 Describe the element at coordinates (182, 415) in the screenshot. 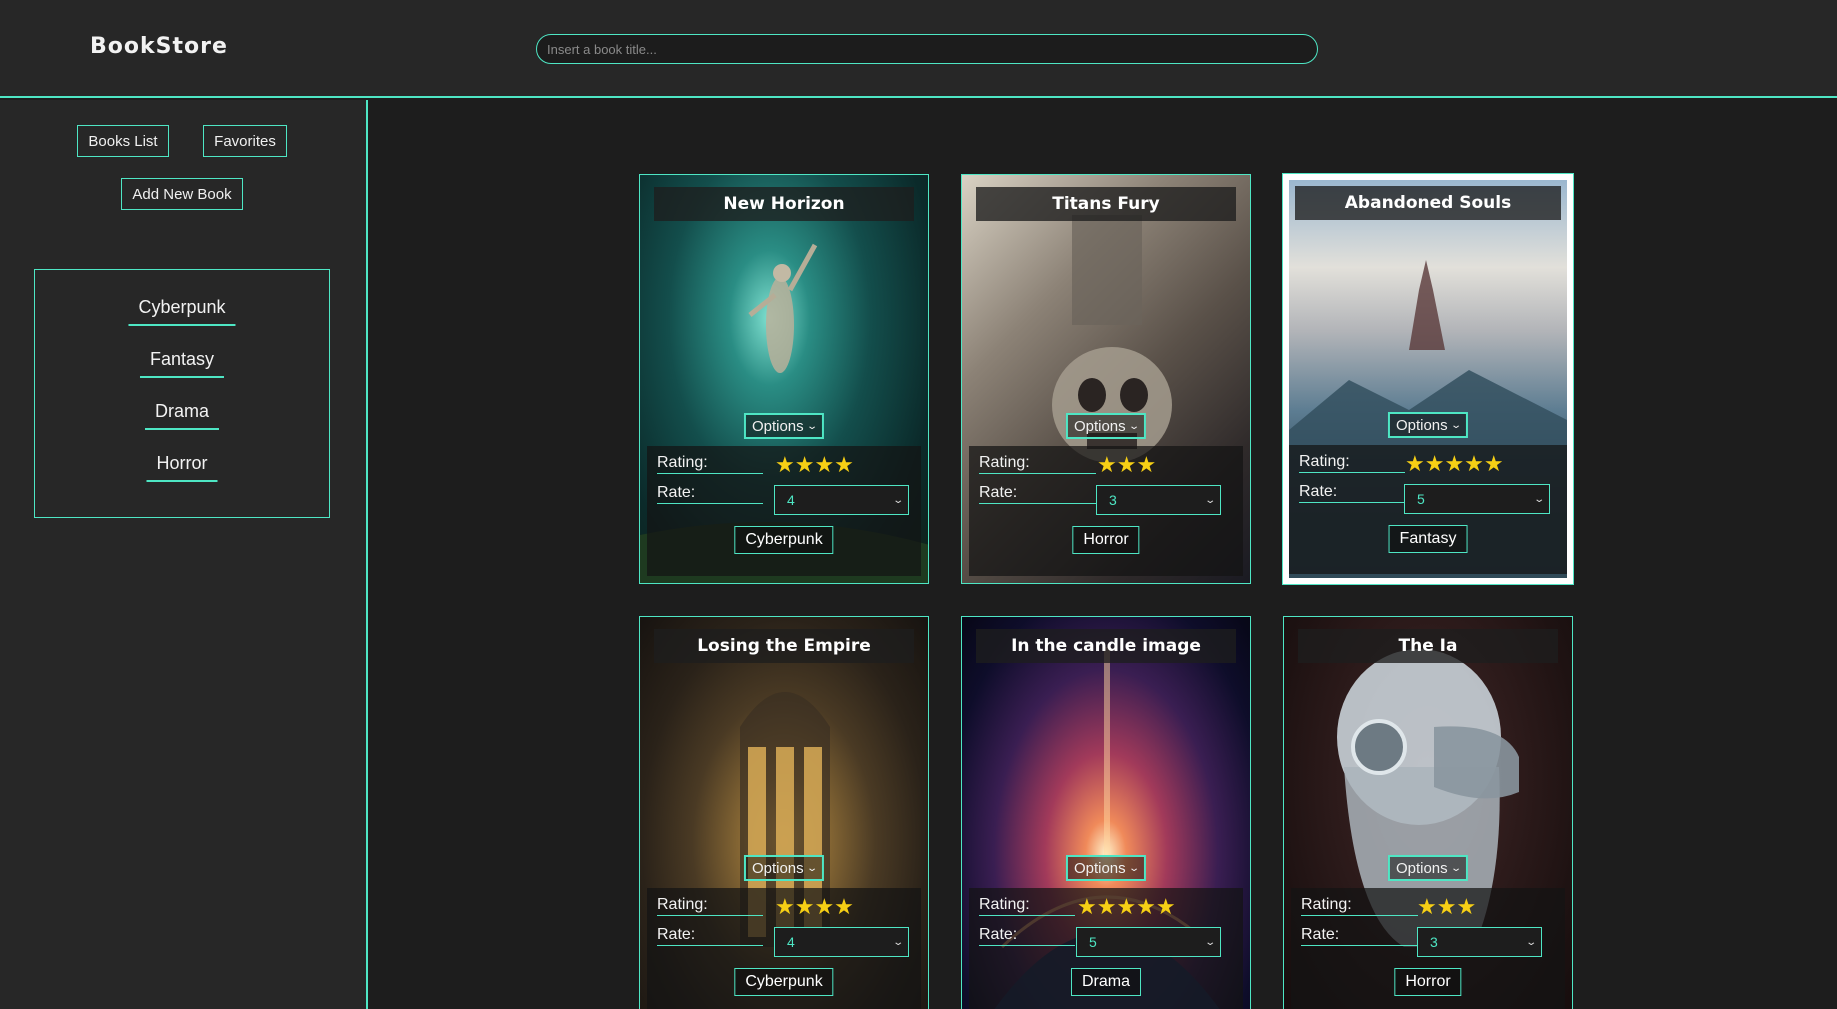

I see `genre-link-drama: Drama` at that location.